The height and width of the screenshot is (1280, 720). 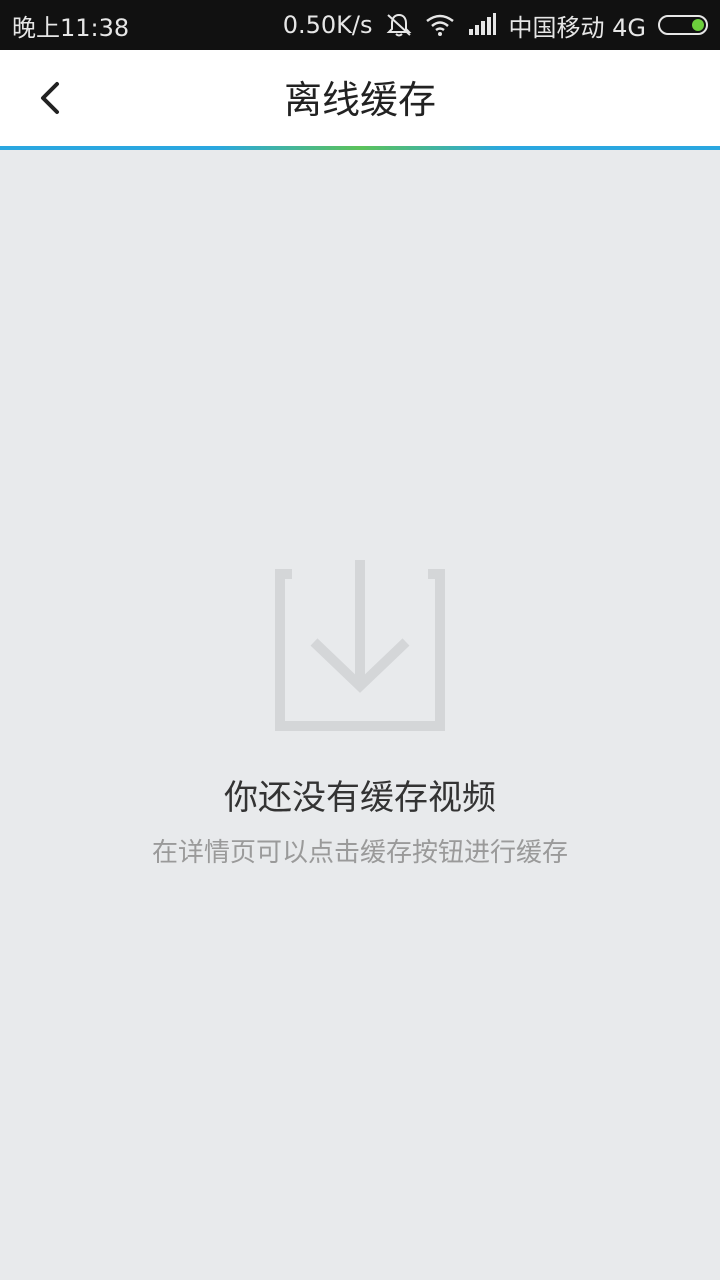 I want to click on carrier-label: 中国移动 4G, so click(x=577, y=27).